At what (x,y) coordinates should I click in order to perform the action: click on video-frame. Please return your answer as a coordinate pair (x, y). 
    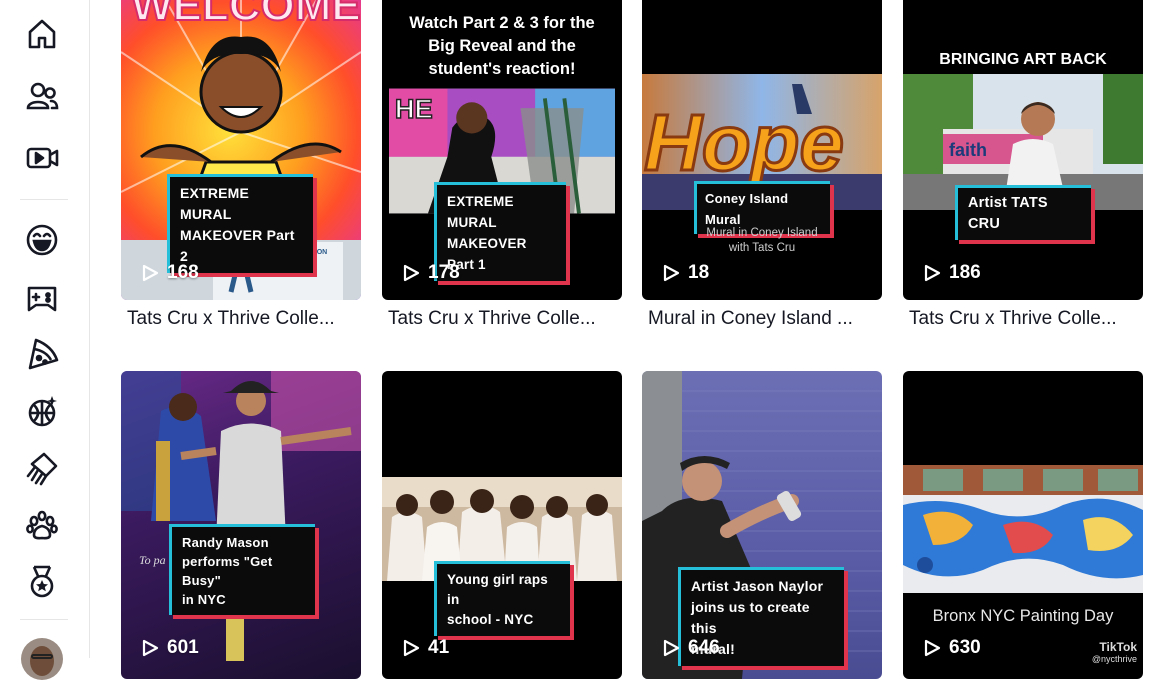
    Looking at the image, I should click on (1023, 529).